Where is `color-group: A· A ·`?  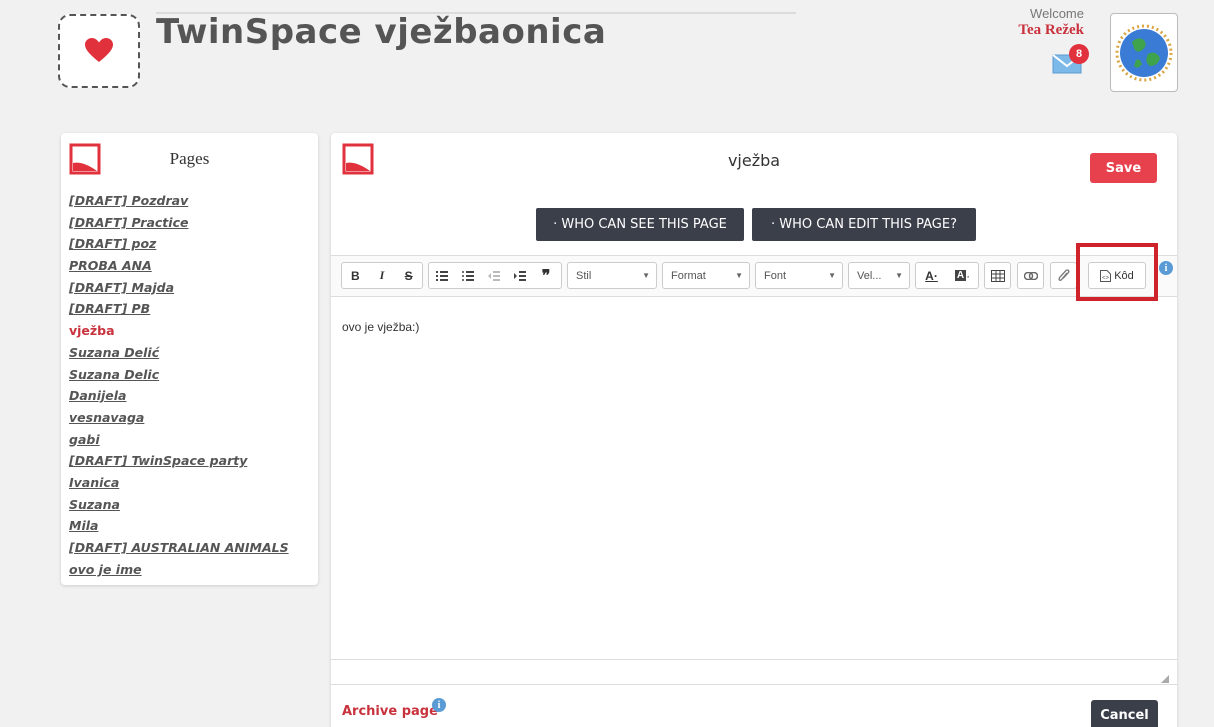 color-group: A· A · is located at coordinates (947, 275).